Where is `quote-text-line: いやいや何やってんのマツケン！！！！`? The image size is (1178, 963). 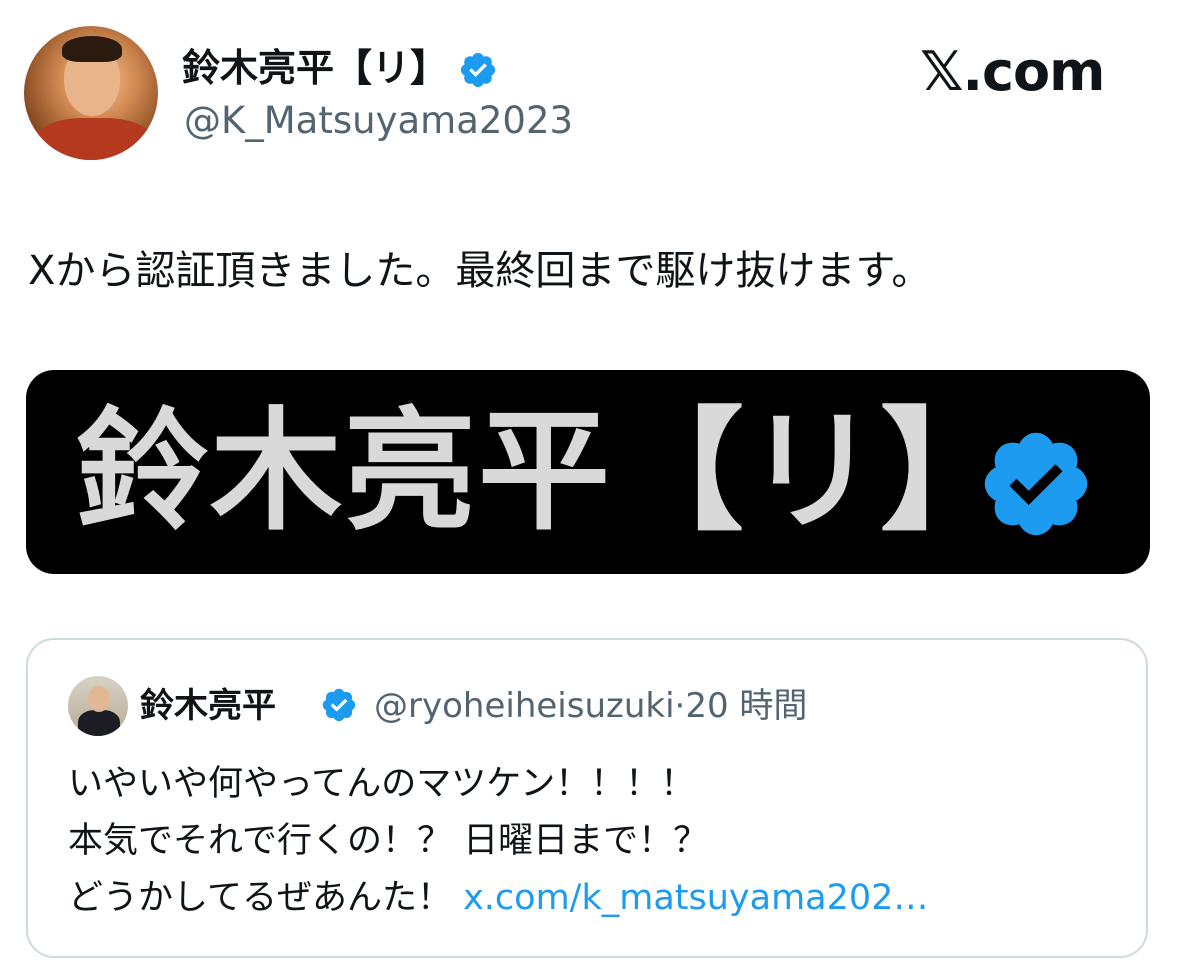
quote-text-line: いやいや何やってんのマツケン！！！！ is located at coordinates (382, 784).